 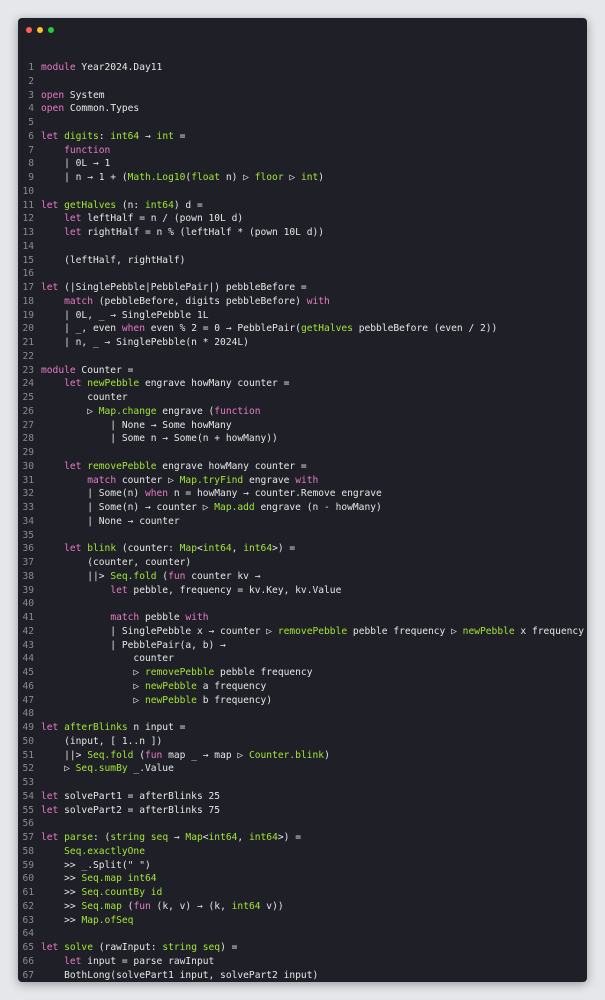 I want to click on minimize-button, so click(x=40, y=30).